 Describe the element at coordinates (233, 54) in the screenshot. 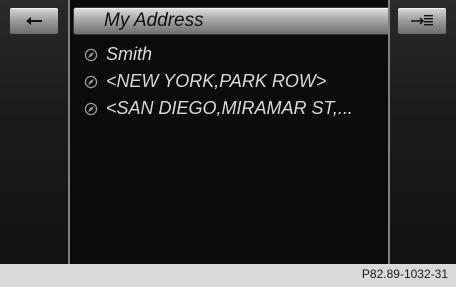

I see `list-item: Smith` at that location.